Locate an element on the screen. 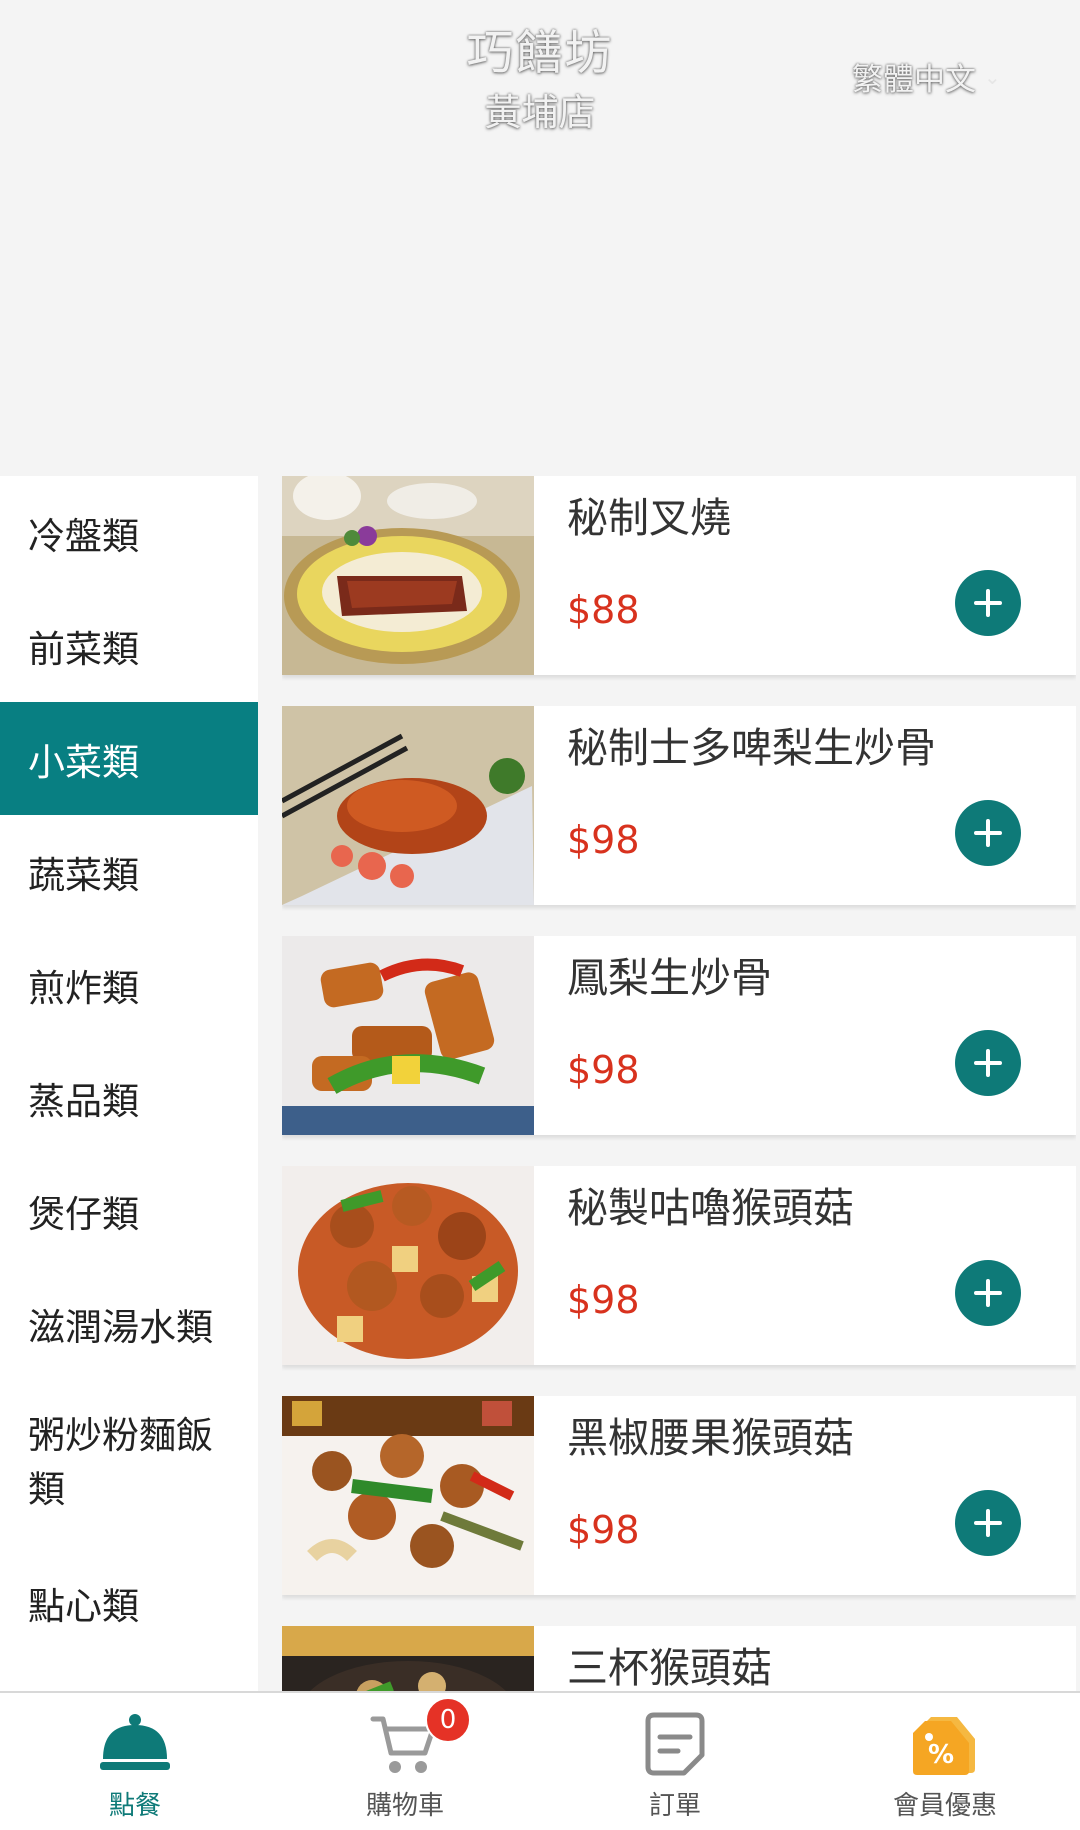 This screenshot has width=1080, height=1830. category-cold-dishes: 冷盤類 is located at coordinates (129, 532).